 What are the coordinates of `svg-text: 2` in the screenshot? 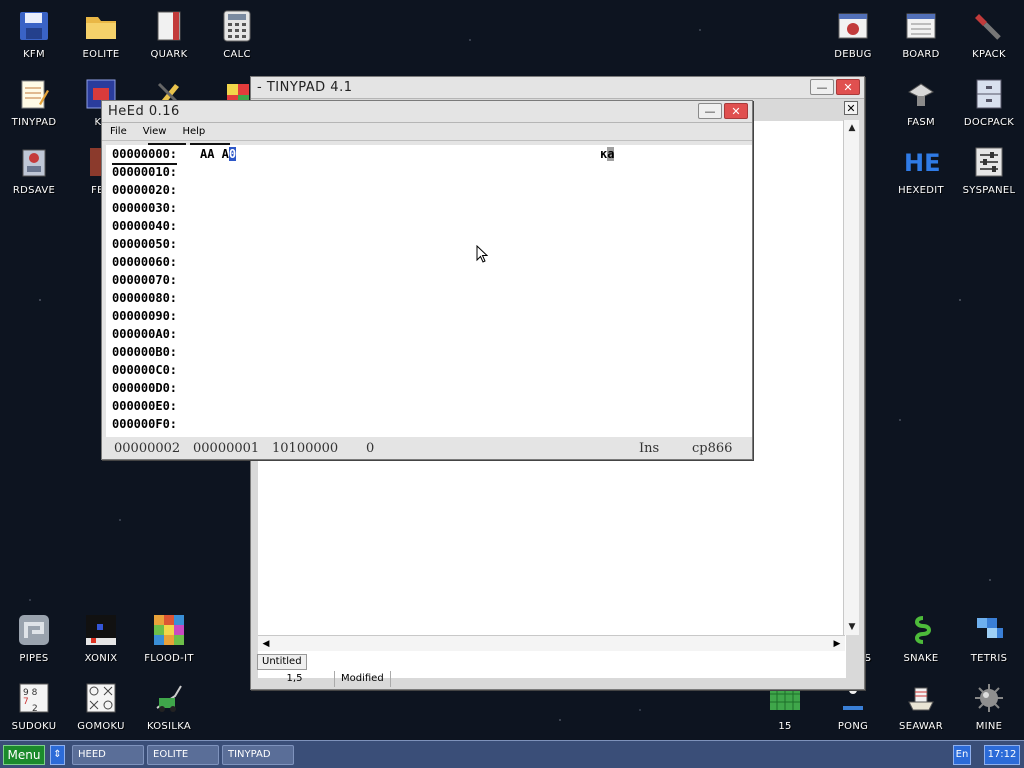 It's located at (35, 708).